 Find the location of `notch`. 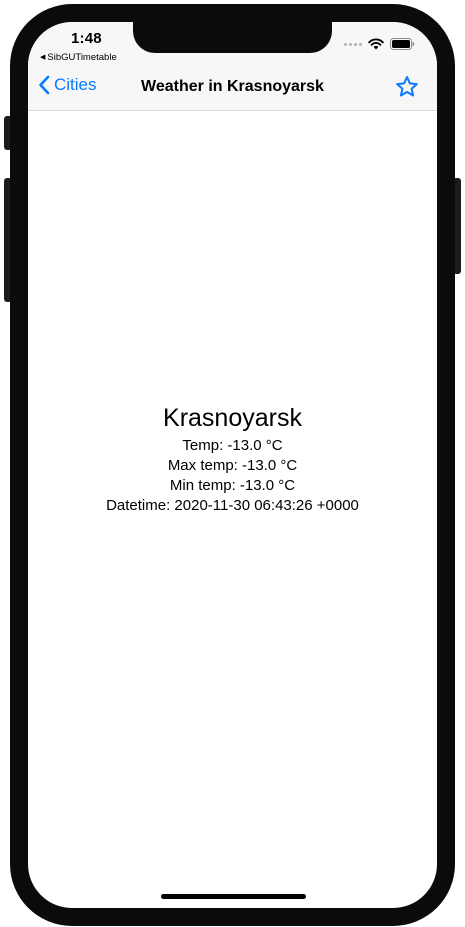

notch is located at coordinates (232, 37).